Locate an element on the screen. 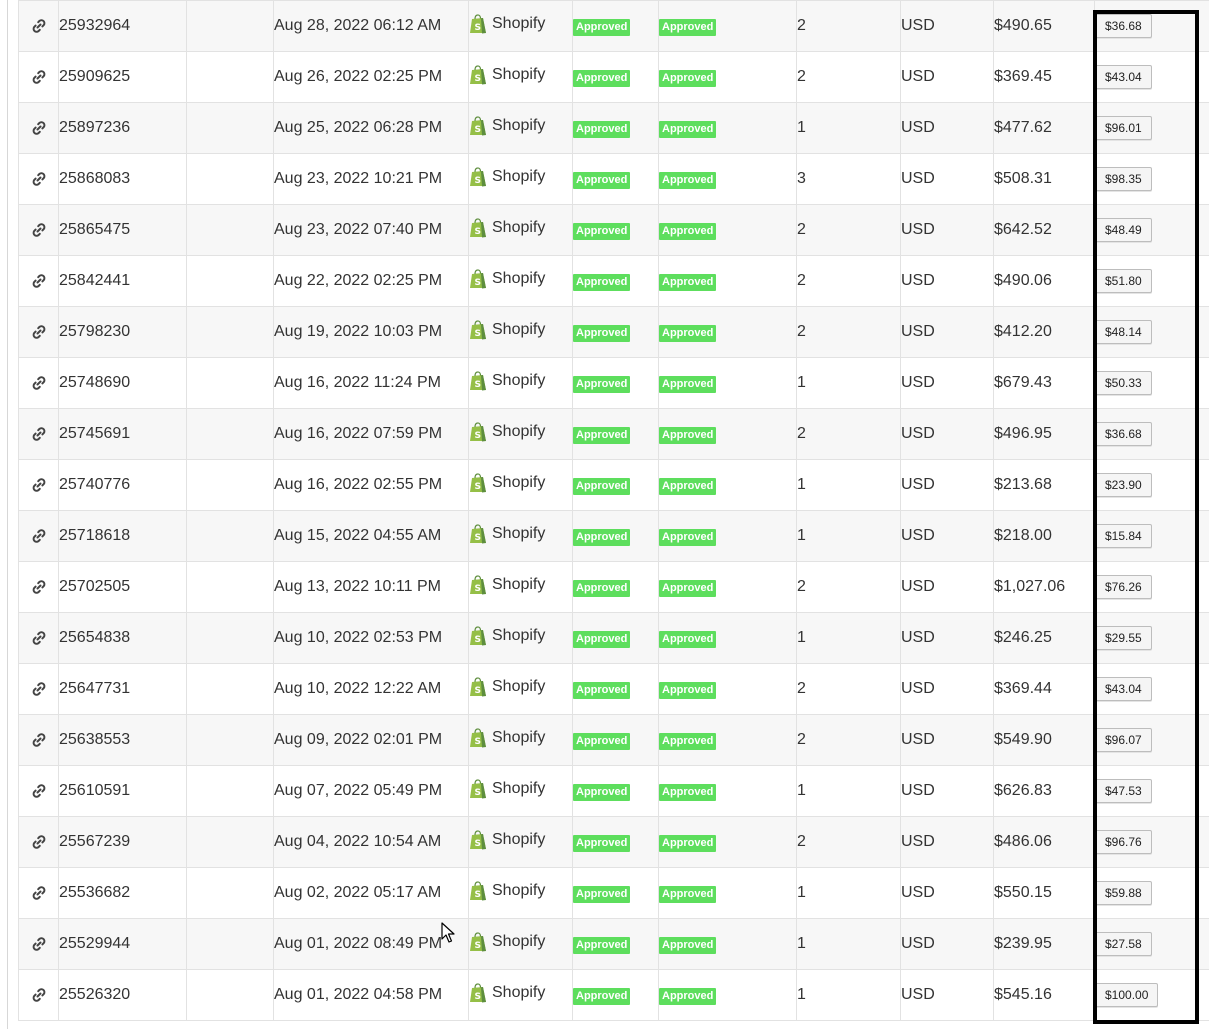 The height and width of the screenshot is (1029, 1209). platform-name: Shopify is located at coordinates (519, 941).